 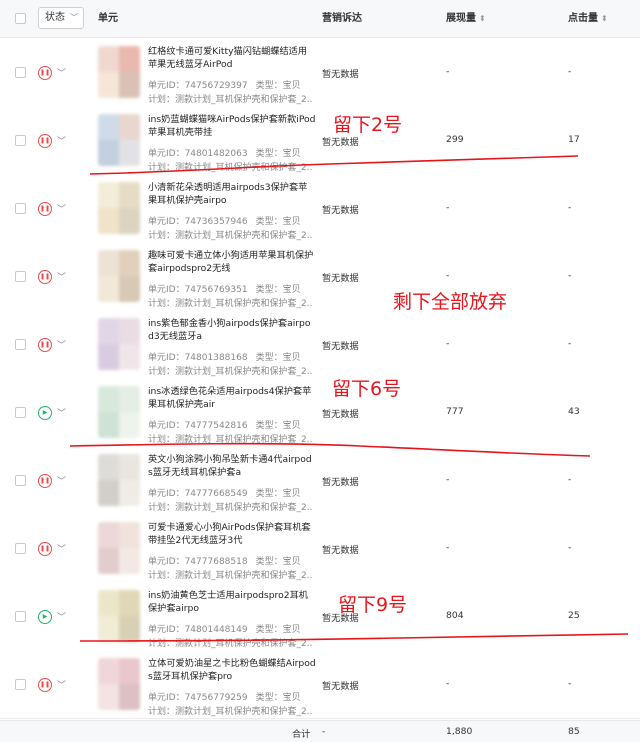 What do you see at coordinates (588, 18) in the screenshot?
I see `clicks-column-header: 点击量 ⬍` at bounding box center [588, 18].